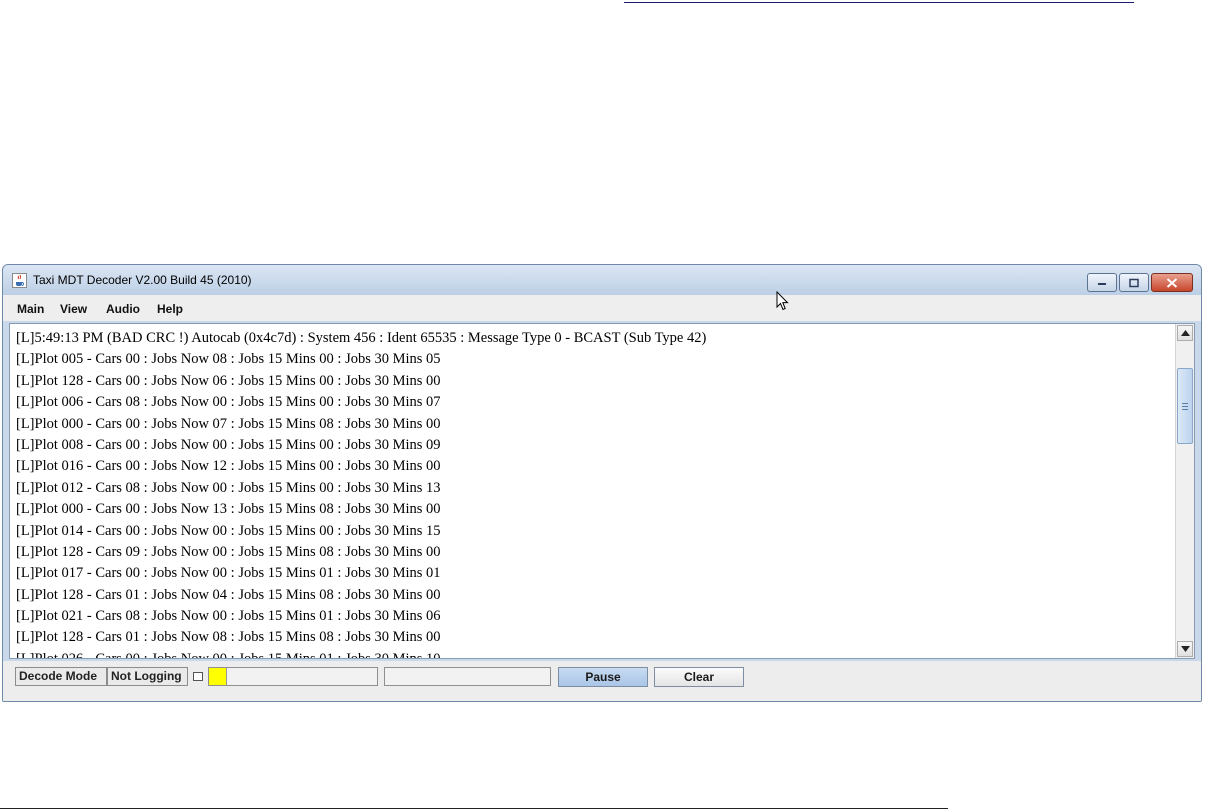 Image resolution: width=1205 pixels, height=810 pixels. Describe the element at coordinates (699, 677) in the screenshot. I see `clear-button: Clear` at that location.